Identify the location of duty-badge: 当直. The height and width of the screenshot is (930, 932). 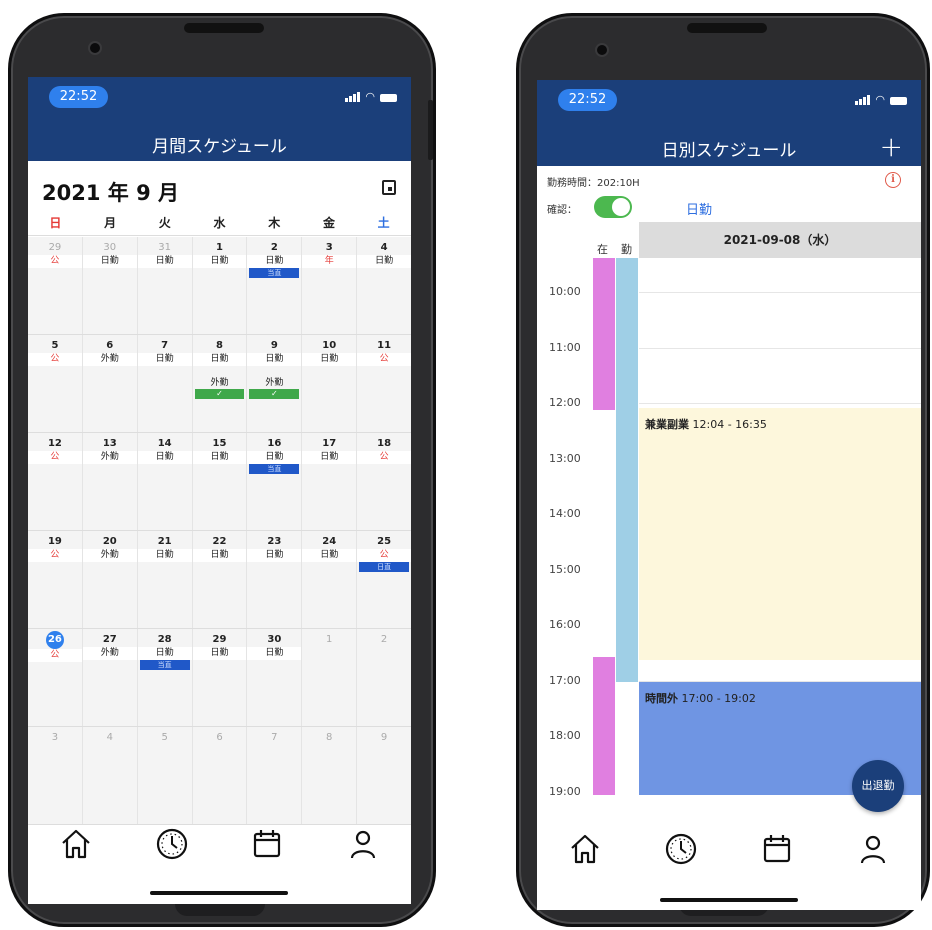
(274, 273).